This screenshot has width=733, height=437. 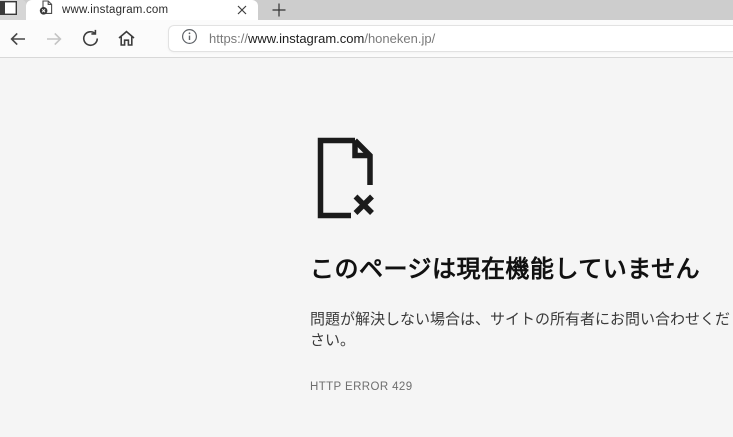 What do you see at coordinates (345, 178) in the screenshot?
I see `broken-document-icon` at bounding box center [345, 178].